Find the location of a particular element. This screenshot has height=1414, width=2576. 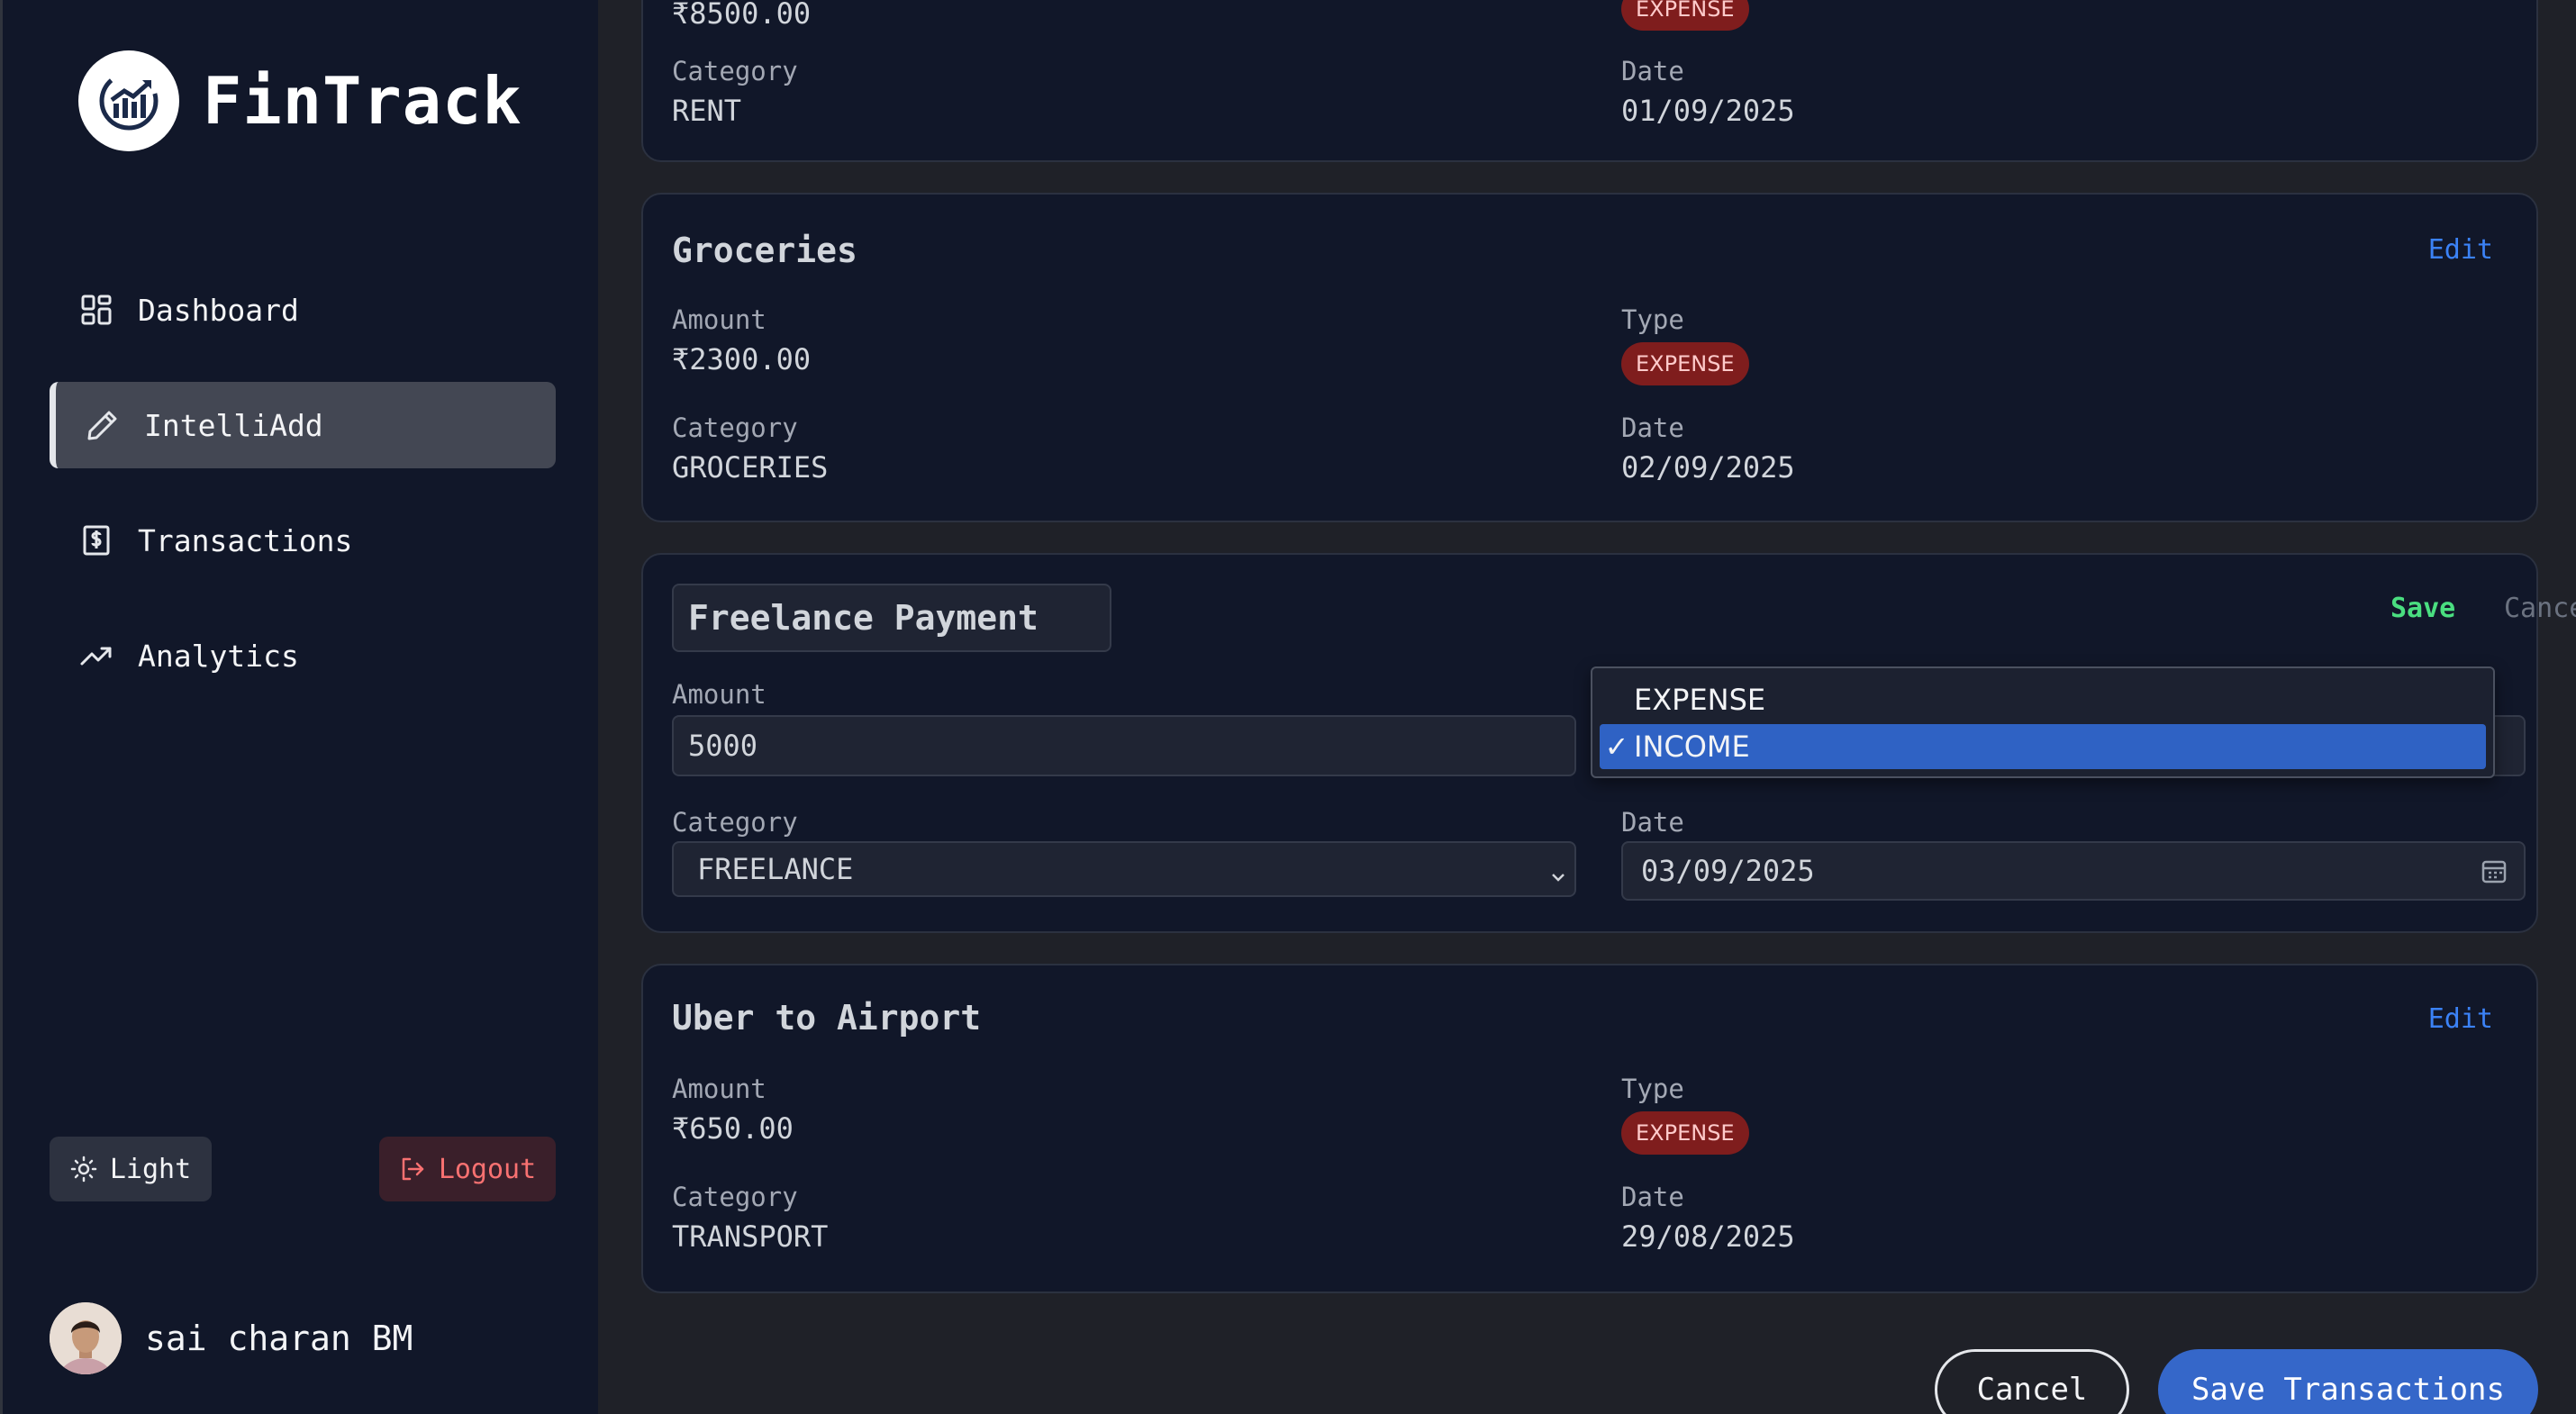

nav-label-transactions: Transactions is located at coordinates (245, 540).